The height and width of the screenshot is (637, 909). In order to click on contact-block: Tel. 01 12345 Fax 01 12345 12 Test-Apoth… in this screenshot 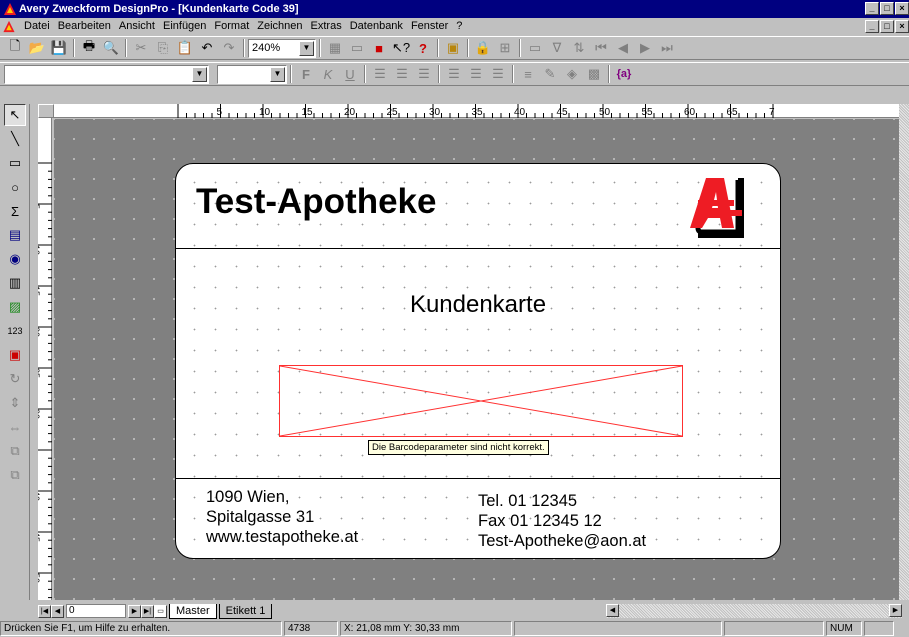, I will do `click(562, 521)`.